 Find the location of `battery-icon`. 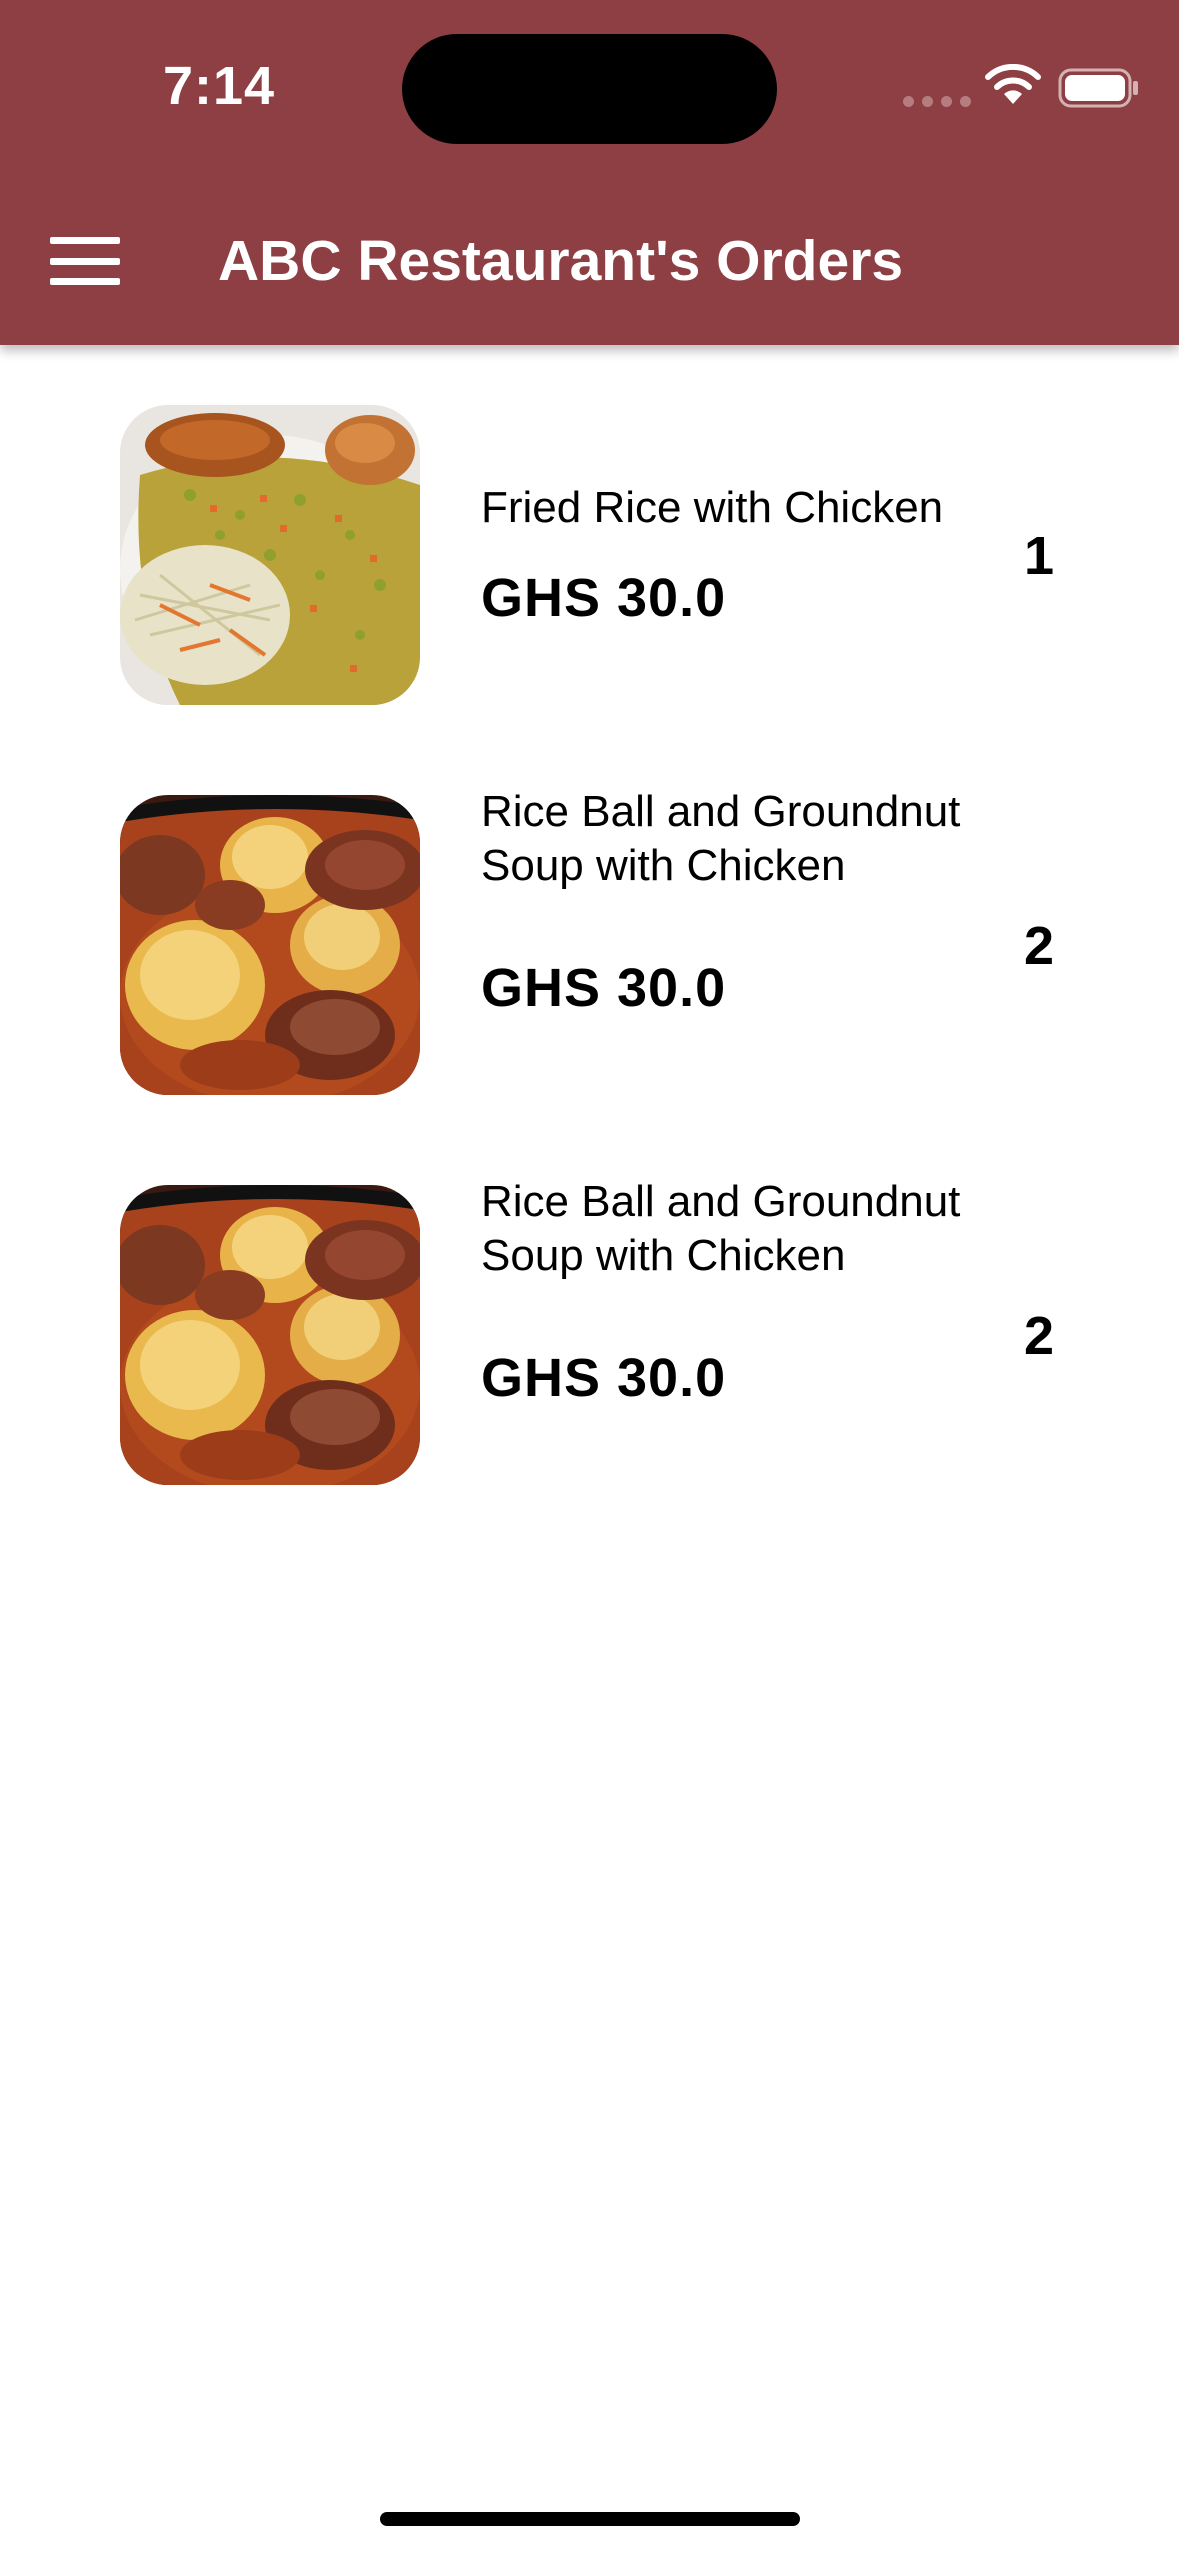

battery-icon is located at coordinates (1098, 88).